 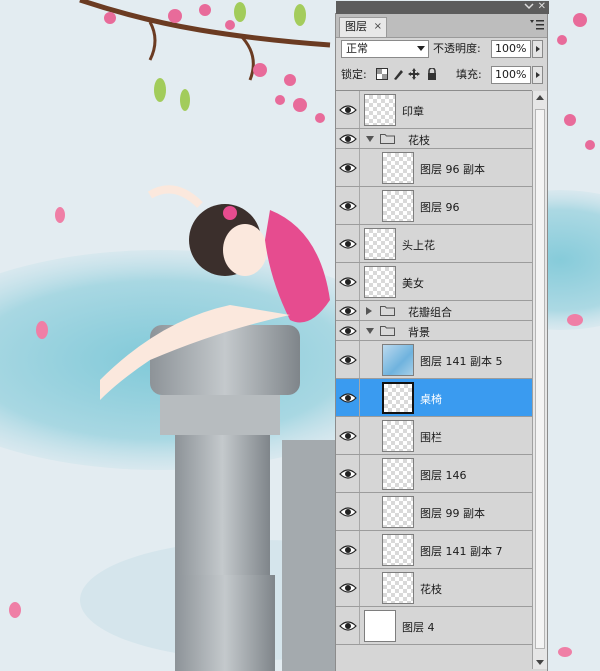 I want to click on layer-row: 桌椅, so click(x=434, y=398).